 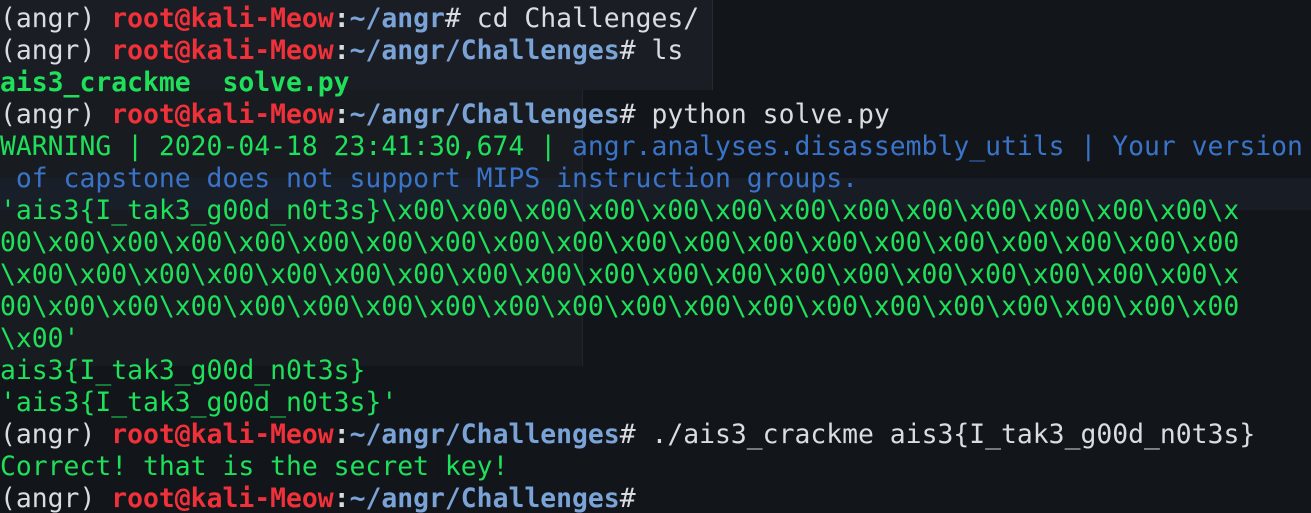 I want to click on output-bytes-line: \x00', so click(x=40, y=338).